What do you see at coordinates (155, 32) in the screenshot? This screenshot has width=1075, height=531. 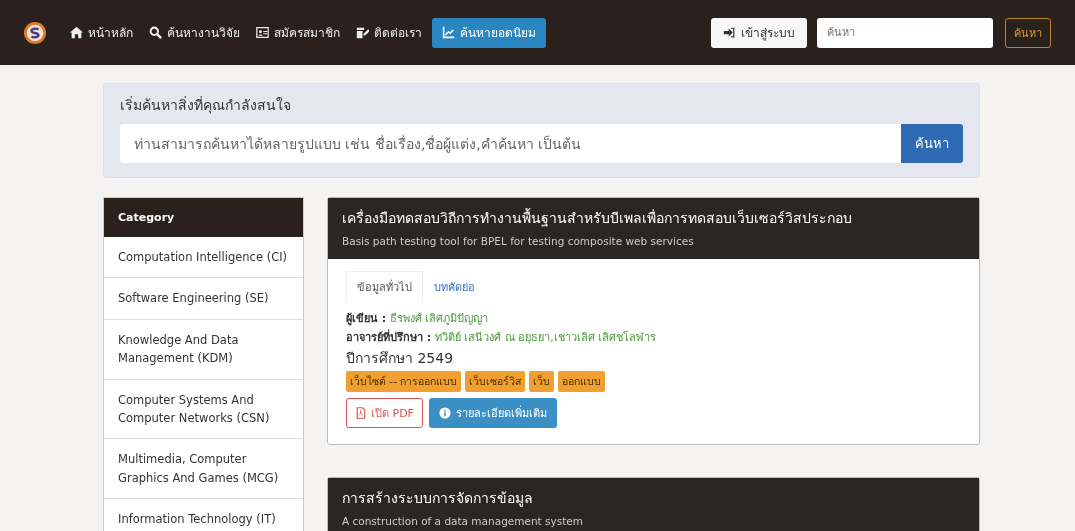 I see `search-icon` at bounding box center [155, 32].